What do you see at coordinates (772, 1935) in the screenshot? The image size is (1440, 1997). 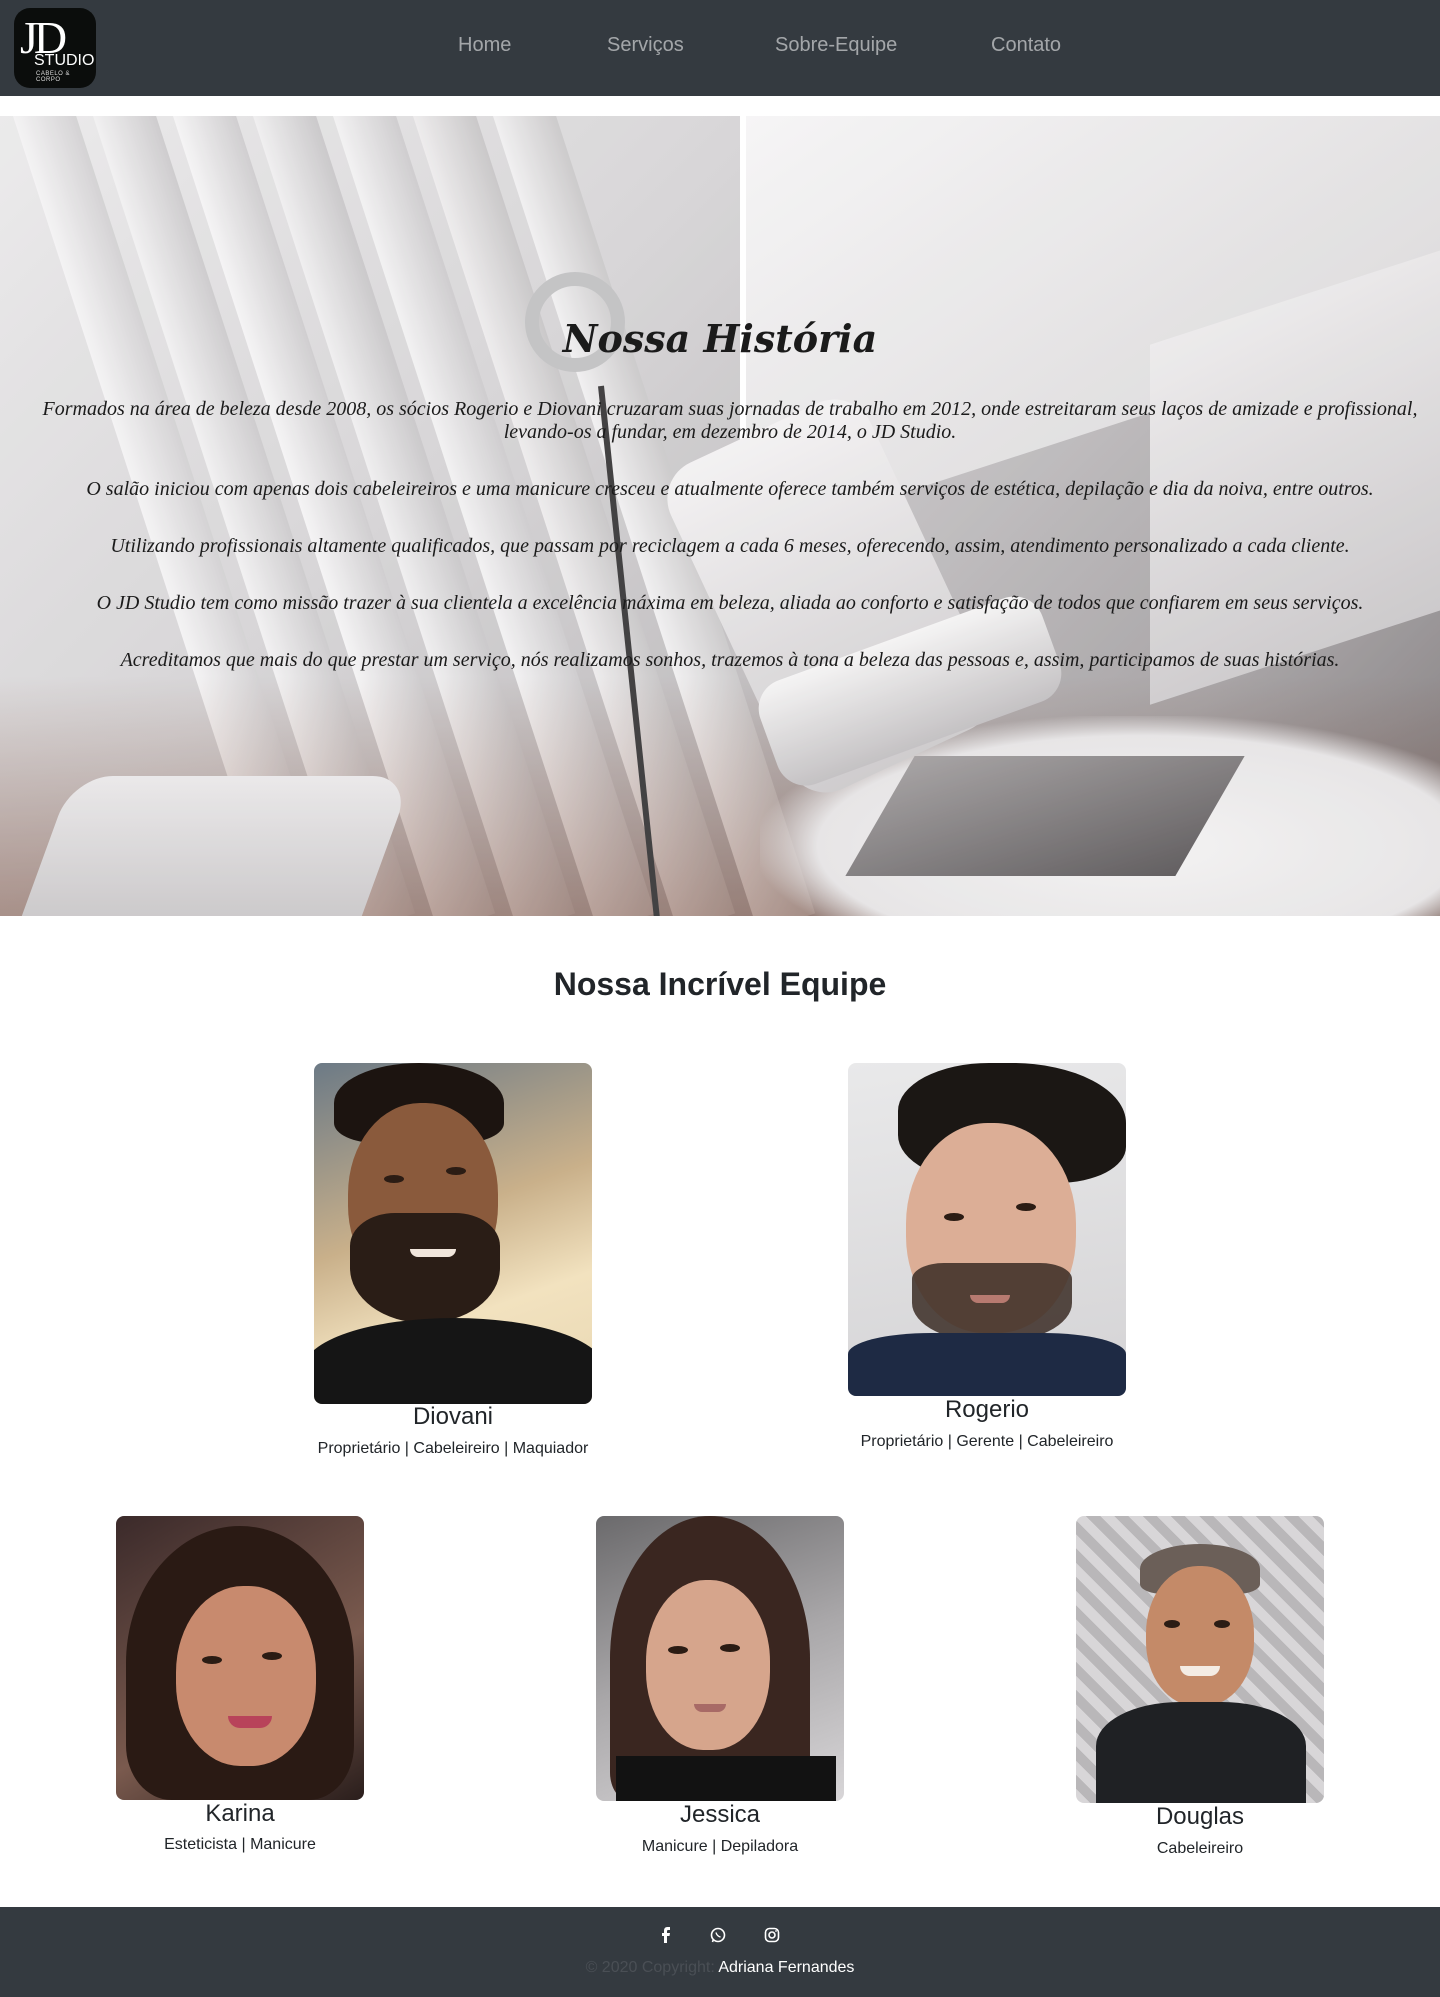 I see `instagram-icon` at bounding box center [772, 1935].